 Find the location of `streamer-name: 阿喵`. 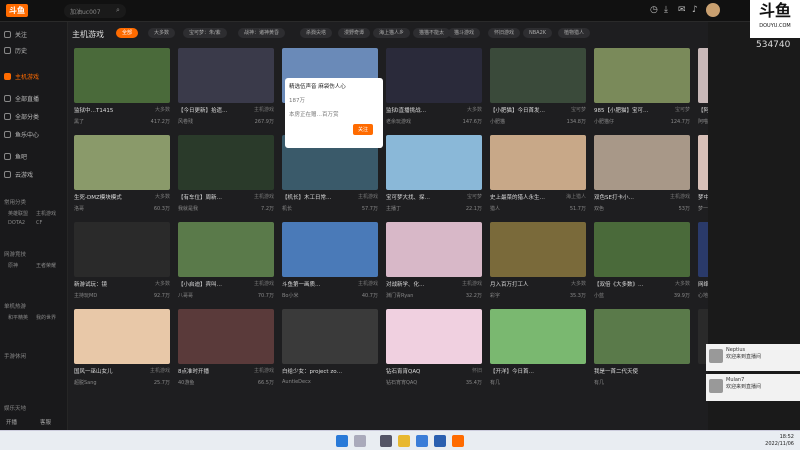

streamer-name: 阿喵 is located at coordinates (703, 121).